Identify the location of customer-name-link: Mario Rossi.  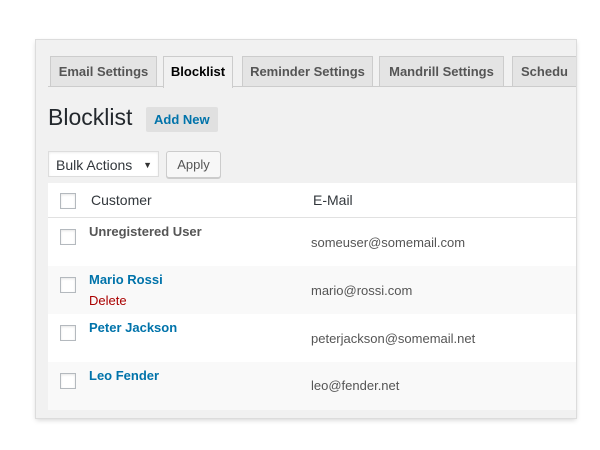
(126, 279).